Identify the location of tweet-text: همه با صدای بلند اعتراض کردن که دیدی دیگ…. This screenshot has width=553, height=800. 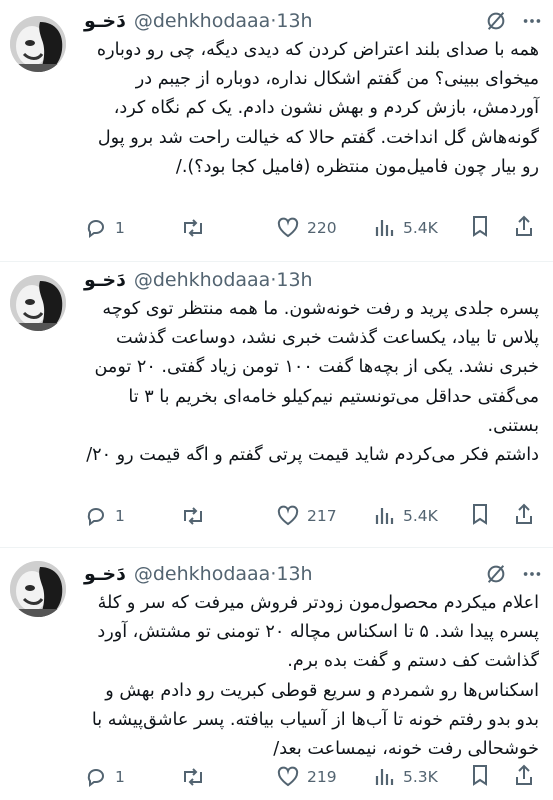
(315, 108).